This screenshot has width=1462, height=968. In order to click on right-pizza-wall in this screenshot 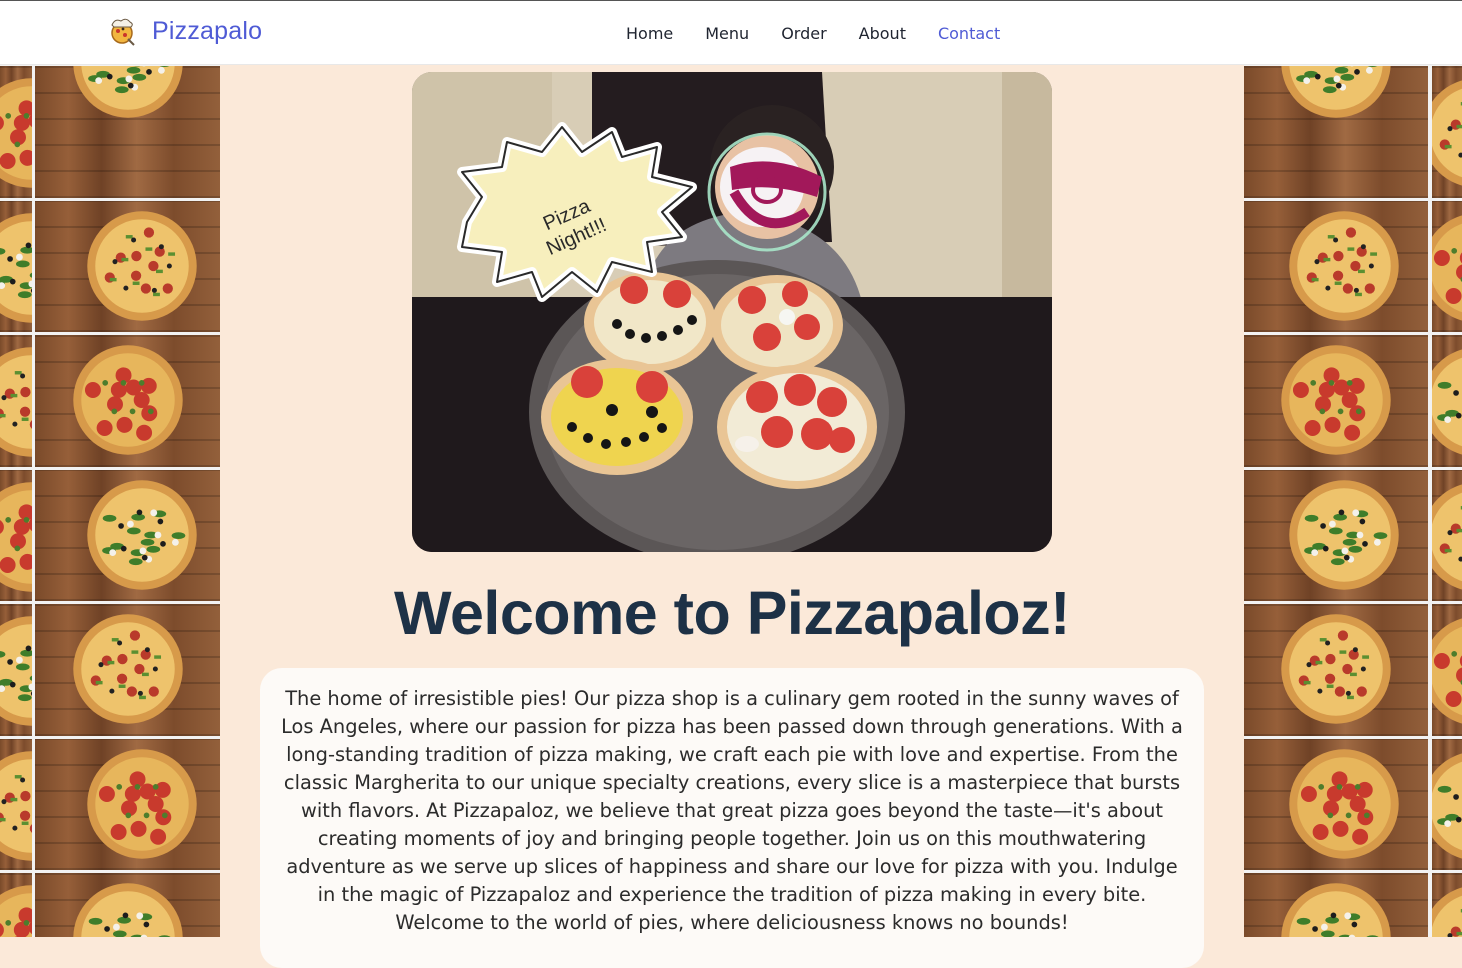, I will do `click(1353, 501)`.